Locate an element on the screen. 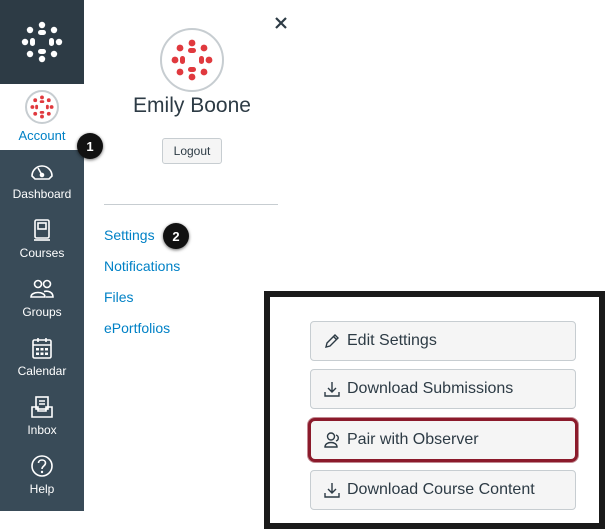 This screenshot has width=605, height=529. nav-item-label: Dashboard is located at coordinates (42, 194).